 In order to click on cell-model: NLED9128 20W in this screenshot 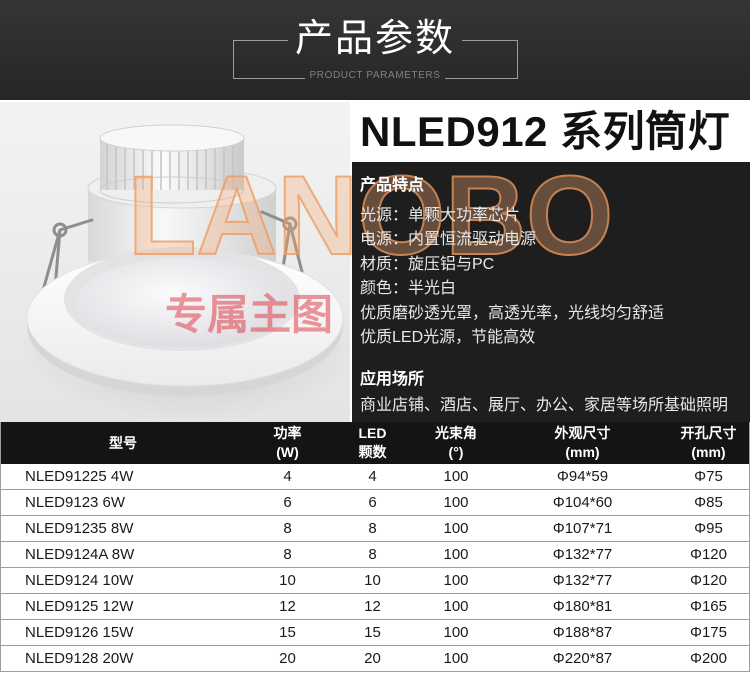, I will do `click(79, 658)`.